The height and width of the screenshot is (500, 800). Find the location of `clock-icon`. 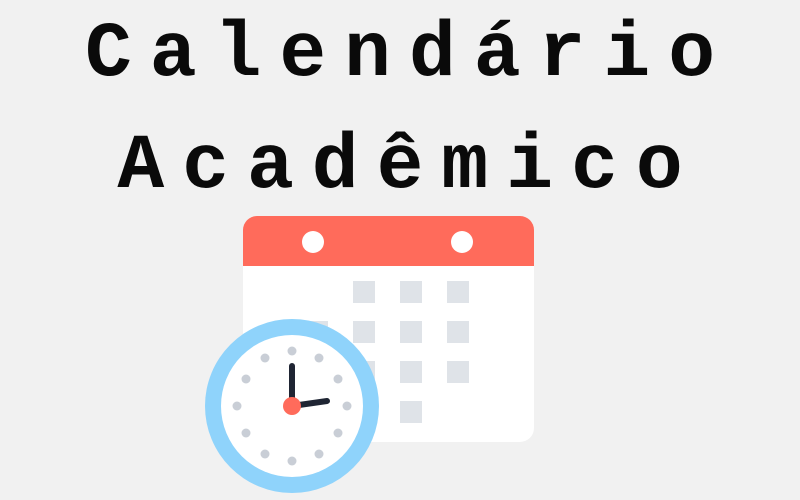

clock-icon is located at coordinates (292, 406).